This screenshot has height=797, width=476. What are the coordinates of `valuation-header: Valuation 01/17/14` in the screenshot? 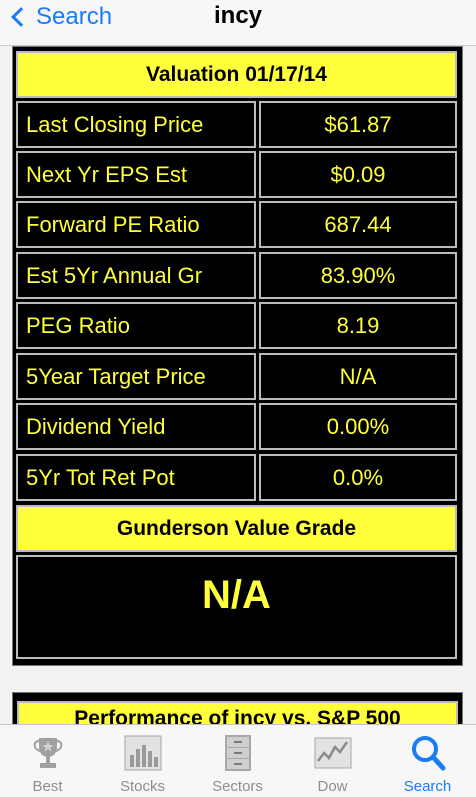 It's located at (236, 74).